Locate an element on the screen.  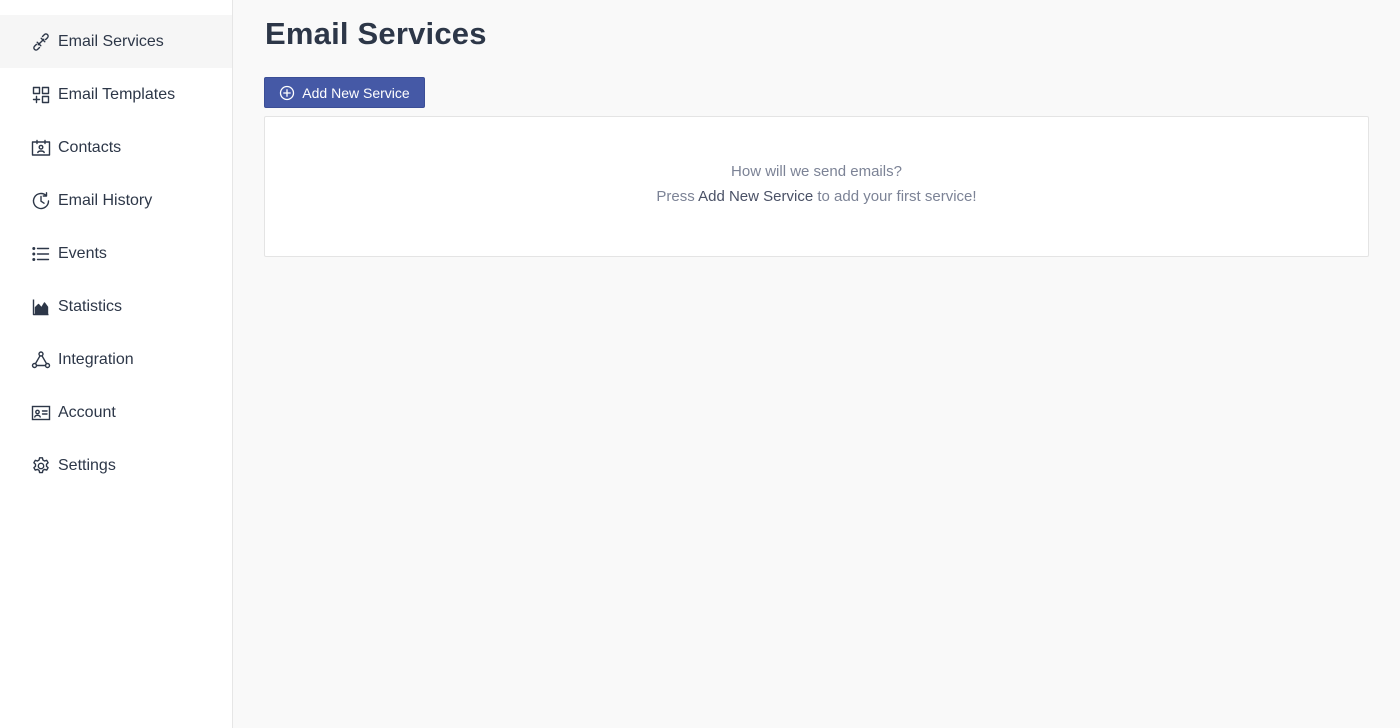
sidebar-item-label: Email History is located at coordinates (105, 200).